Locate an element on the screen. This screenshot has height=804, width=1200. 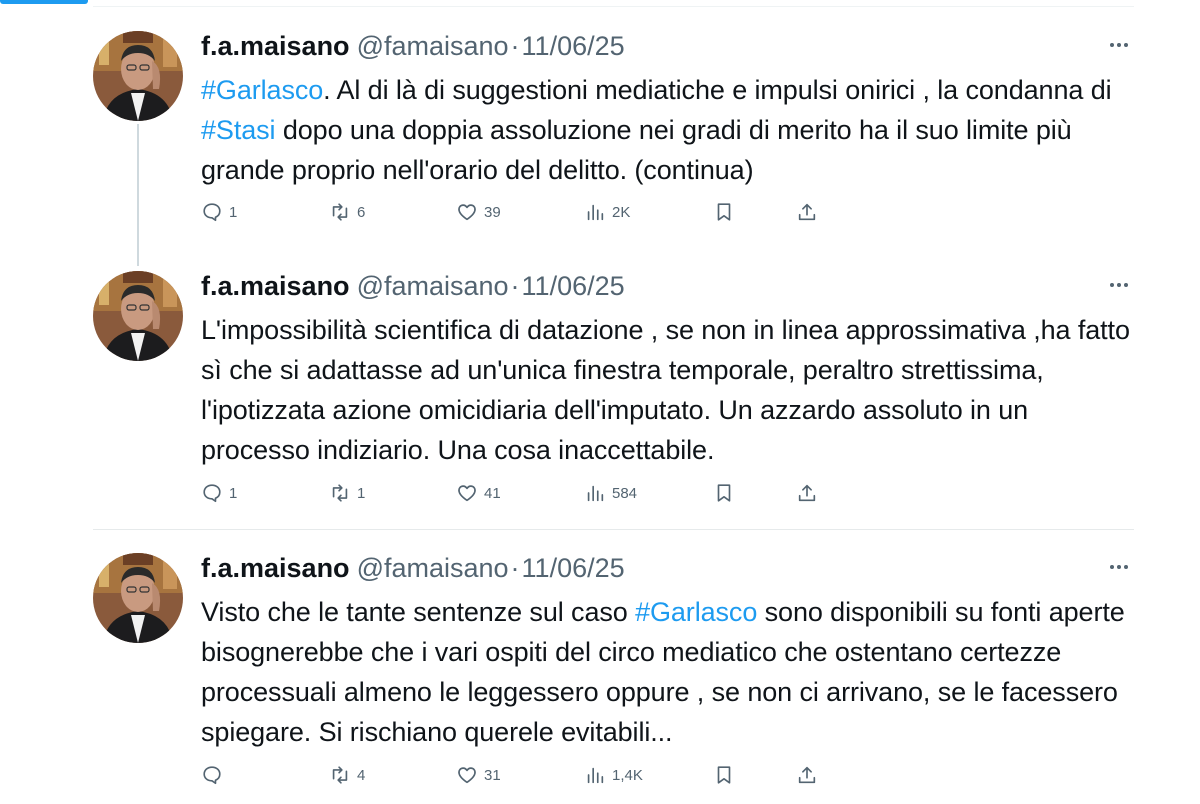
action-bar: 1 6 39 2K is located at coordinates (511, 212).